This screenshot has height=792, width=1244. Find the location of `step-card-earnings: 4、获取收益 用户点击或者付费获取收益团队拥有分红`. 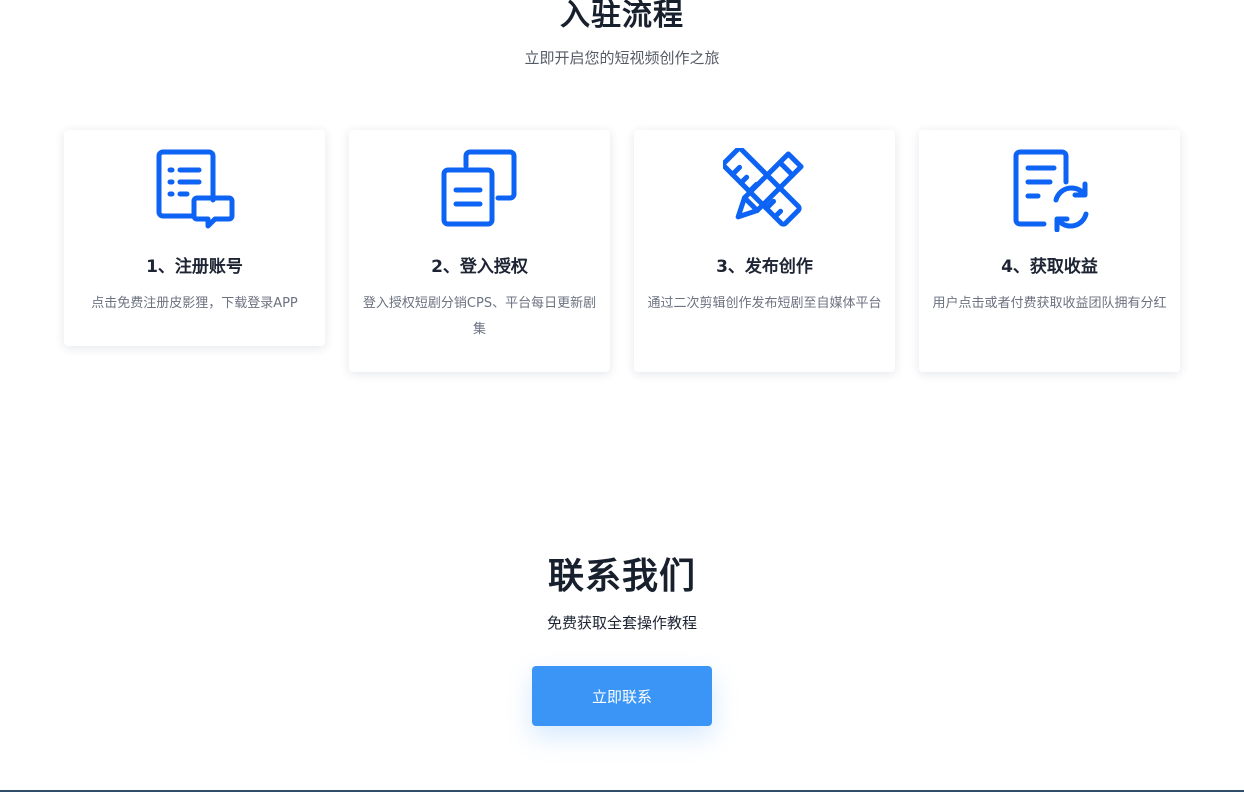

step-card-earnings: 4、获取收益 用户点击或者付费获取收益团队拥有分红 is located at coordinates (1049, 251).